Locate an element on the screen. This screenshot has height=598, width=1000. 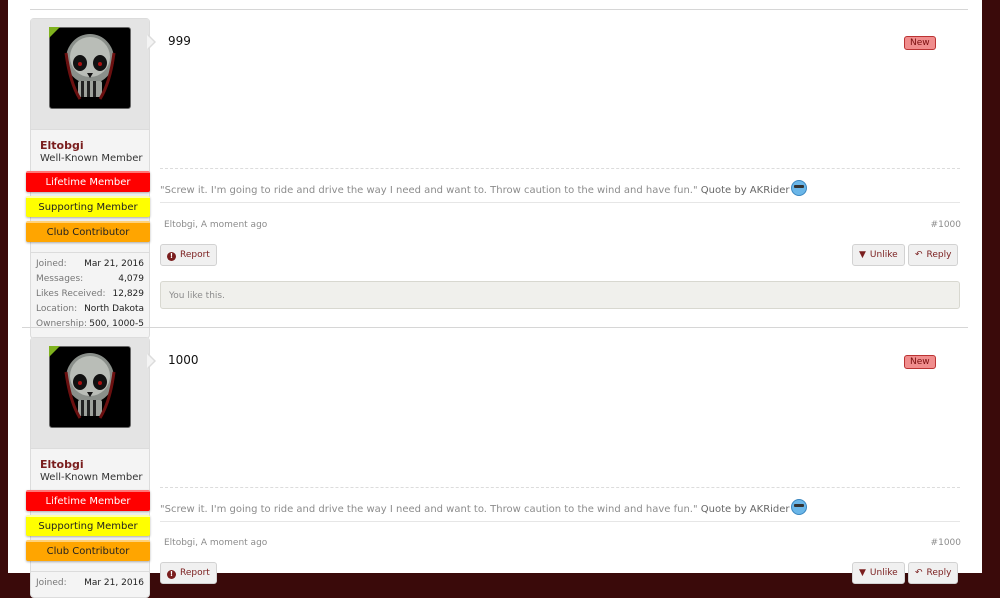
message-body: 1000 is located at coordinates (183, 360).